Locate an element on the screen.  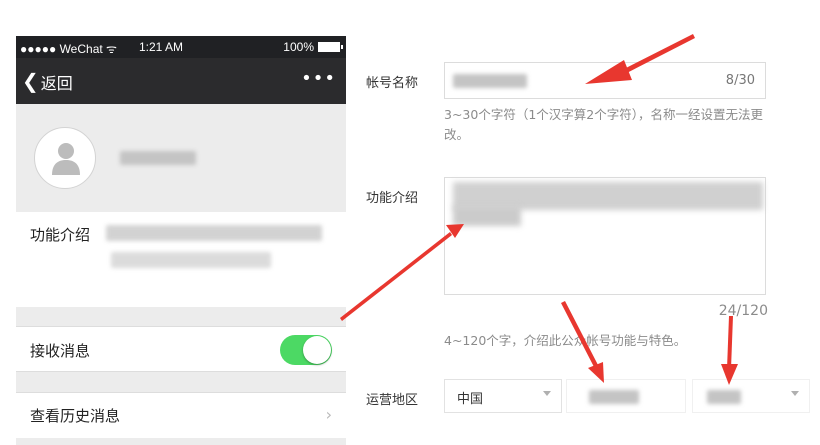
battery-icon is located at coordinates (330, 47).